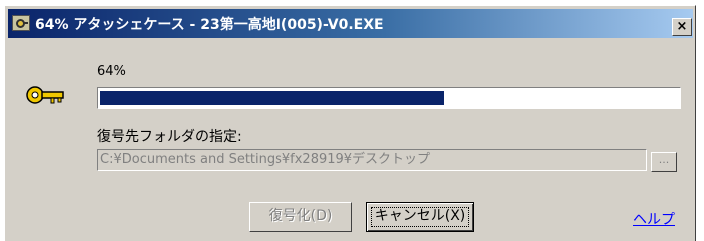 Image resolution: width=704 pixels, height=241 pixels. Describe the element at coordinates (272, 98) in the screenshot. I see `progress-bar-fill` at that location.